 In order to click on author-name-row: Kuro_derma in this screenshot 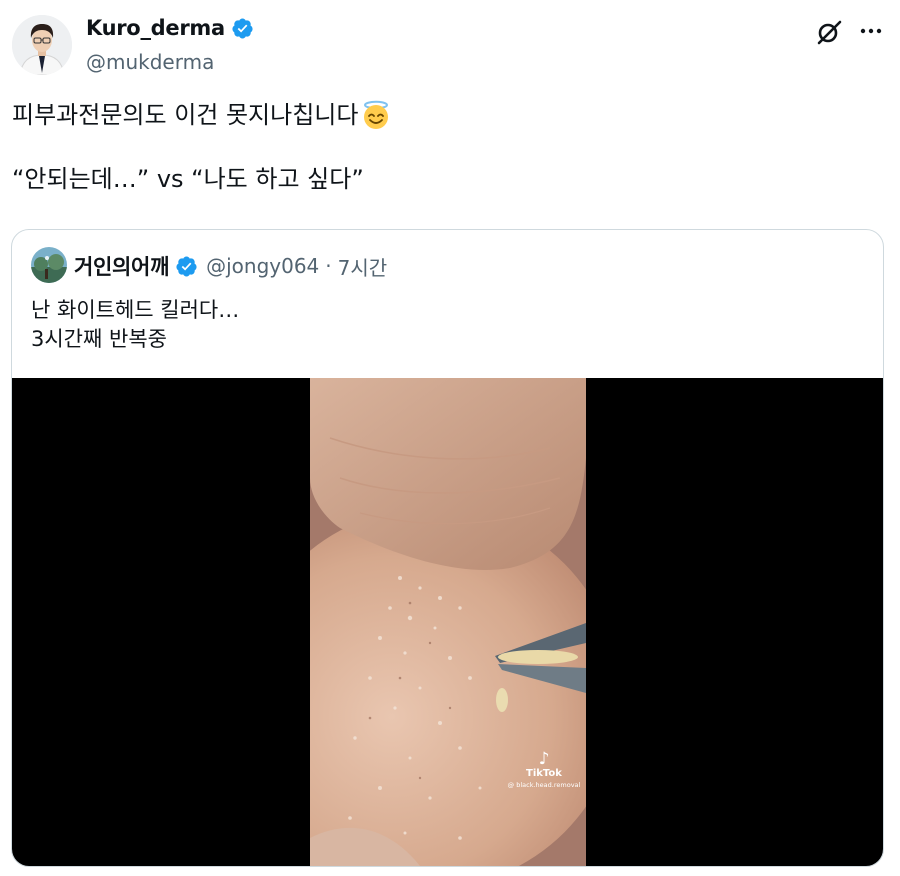, I will do `click(170, 28)`.